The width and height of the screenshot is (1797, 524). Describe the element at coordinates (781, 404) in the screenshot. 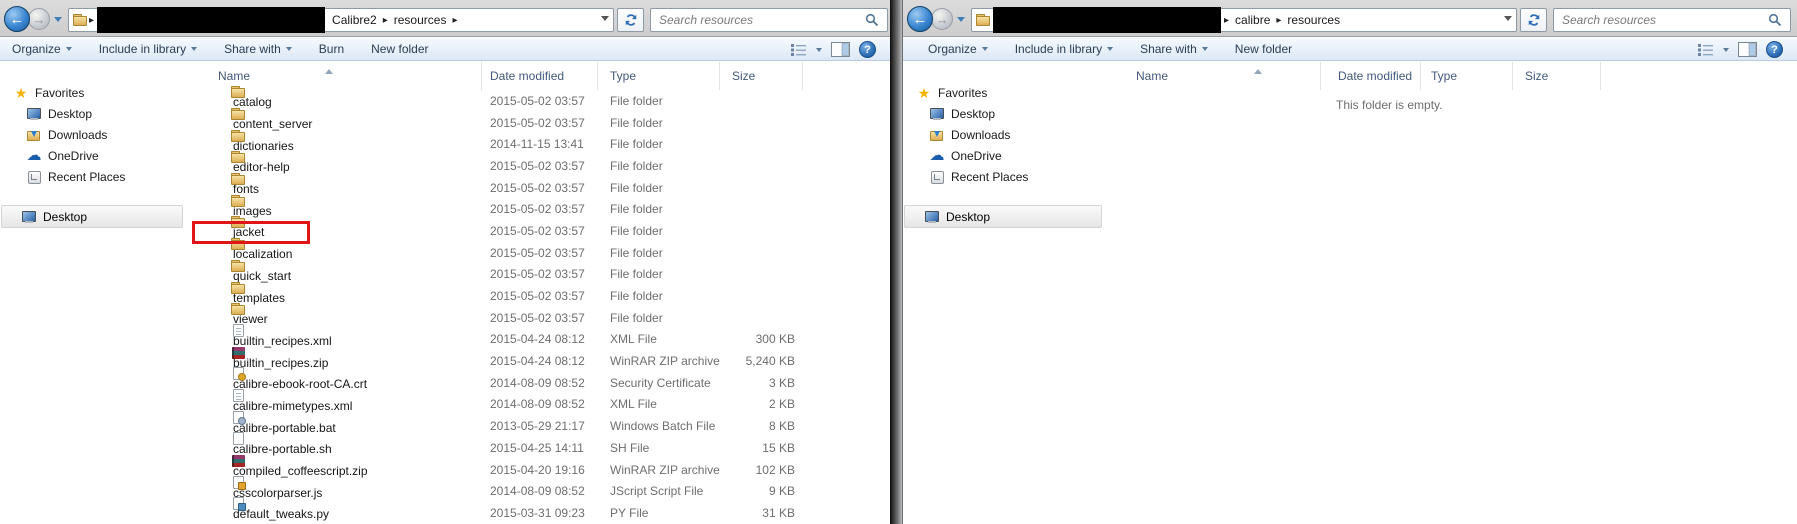

I see `file-size: 2 KB` at that location.